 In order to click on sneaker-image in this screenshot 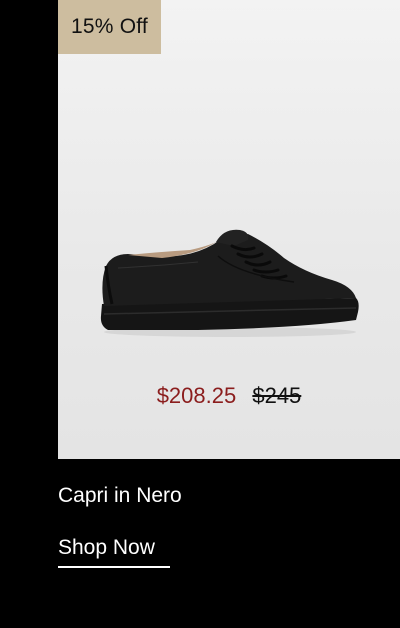, I will do `click(229, 283)`.